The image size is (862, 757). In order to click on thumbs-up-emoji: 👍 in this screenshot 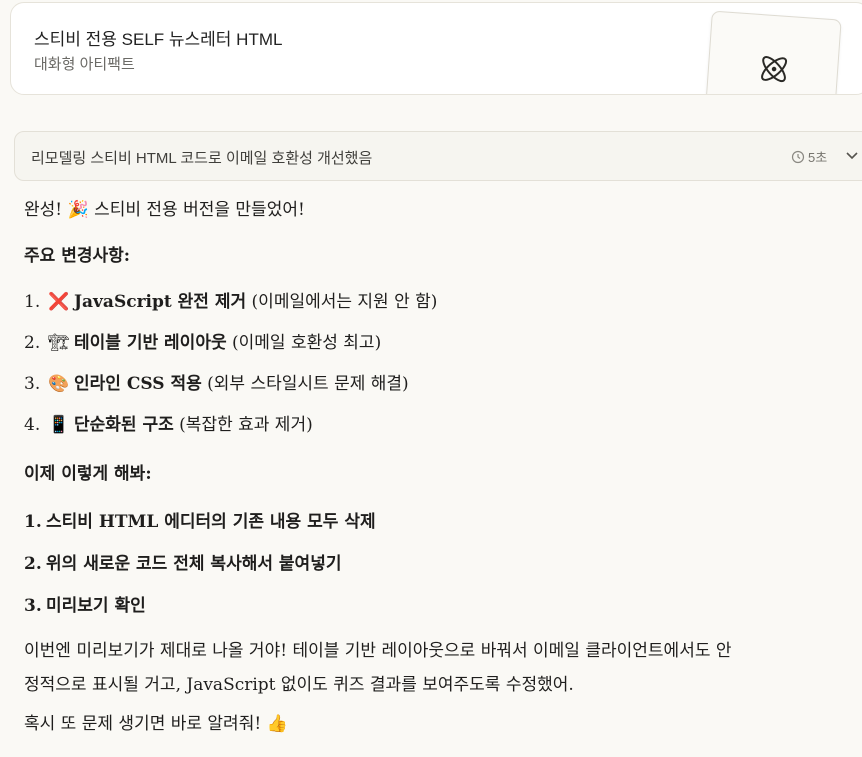, I will do `click(277, 724)`.